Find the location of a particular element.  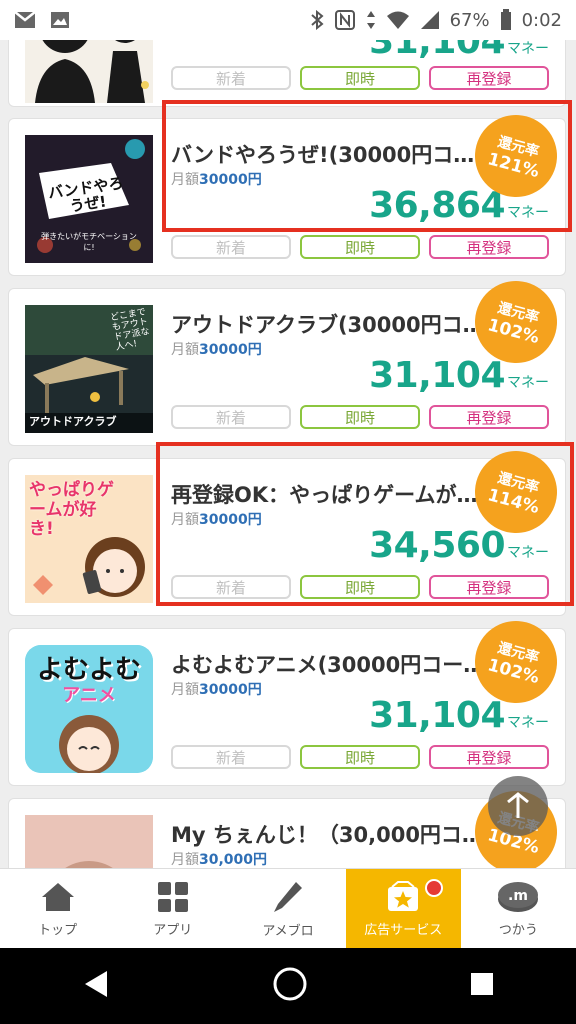

status-bar: 67% 0:02 is located at coordinates (288, 20).